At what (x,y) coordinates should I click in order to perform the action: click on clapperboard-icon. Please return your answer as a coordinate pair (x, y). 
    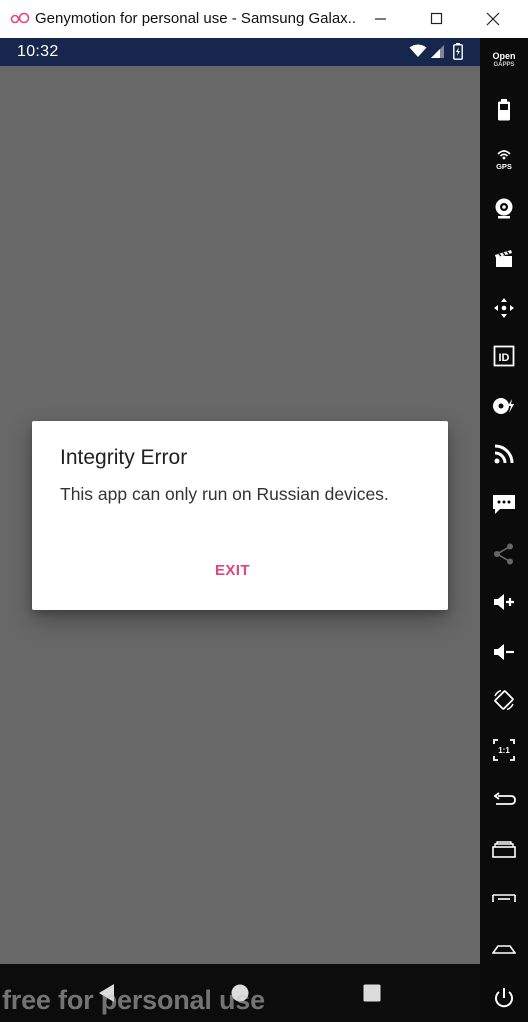
    Looking at the image, I should click on (503, 258).